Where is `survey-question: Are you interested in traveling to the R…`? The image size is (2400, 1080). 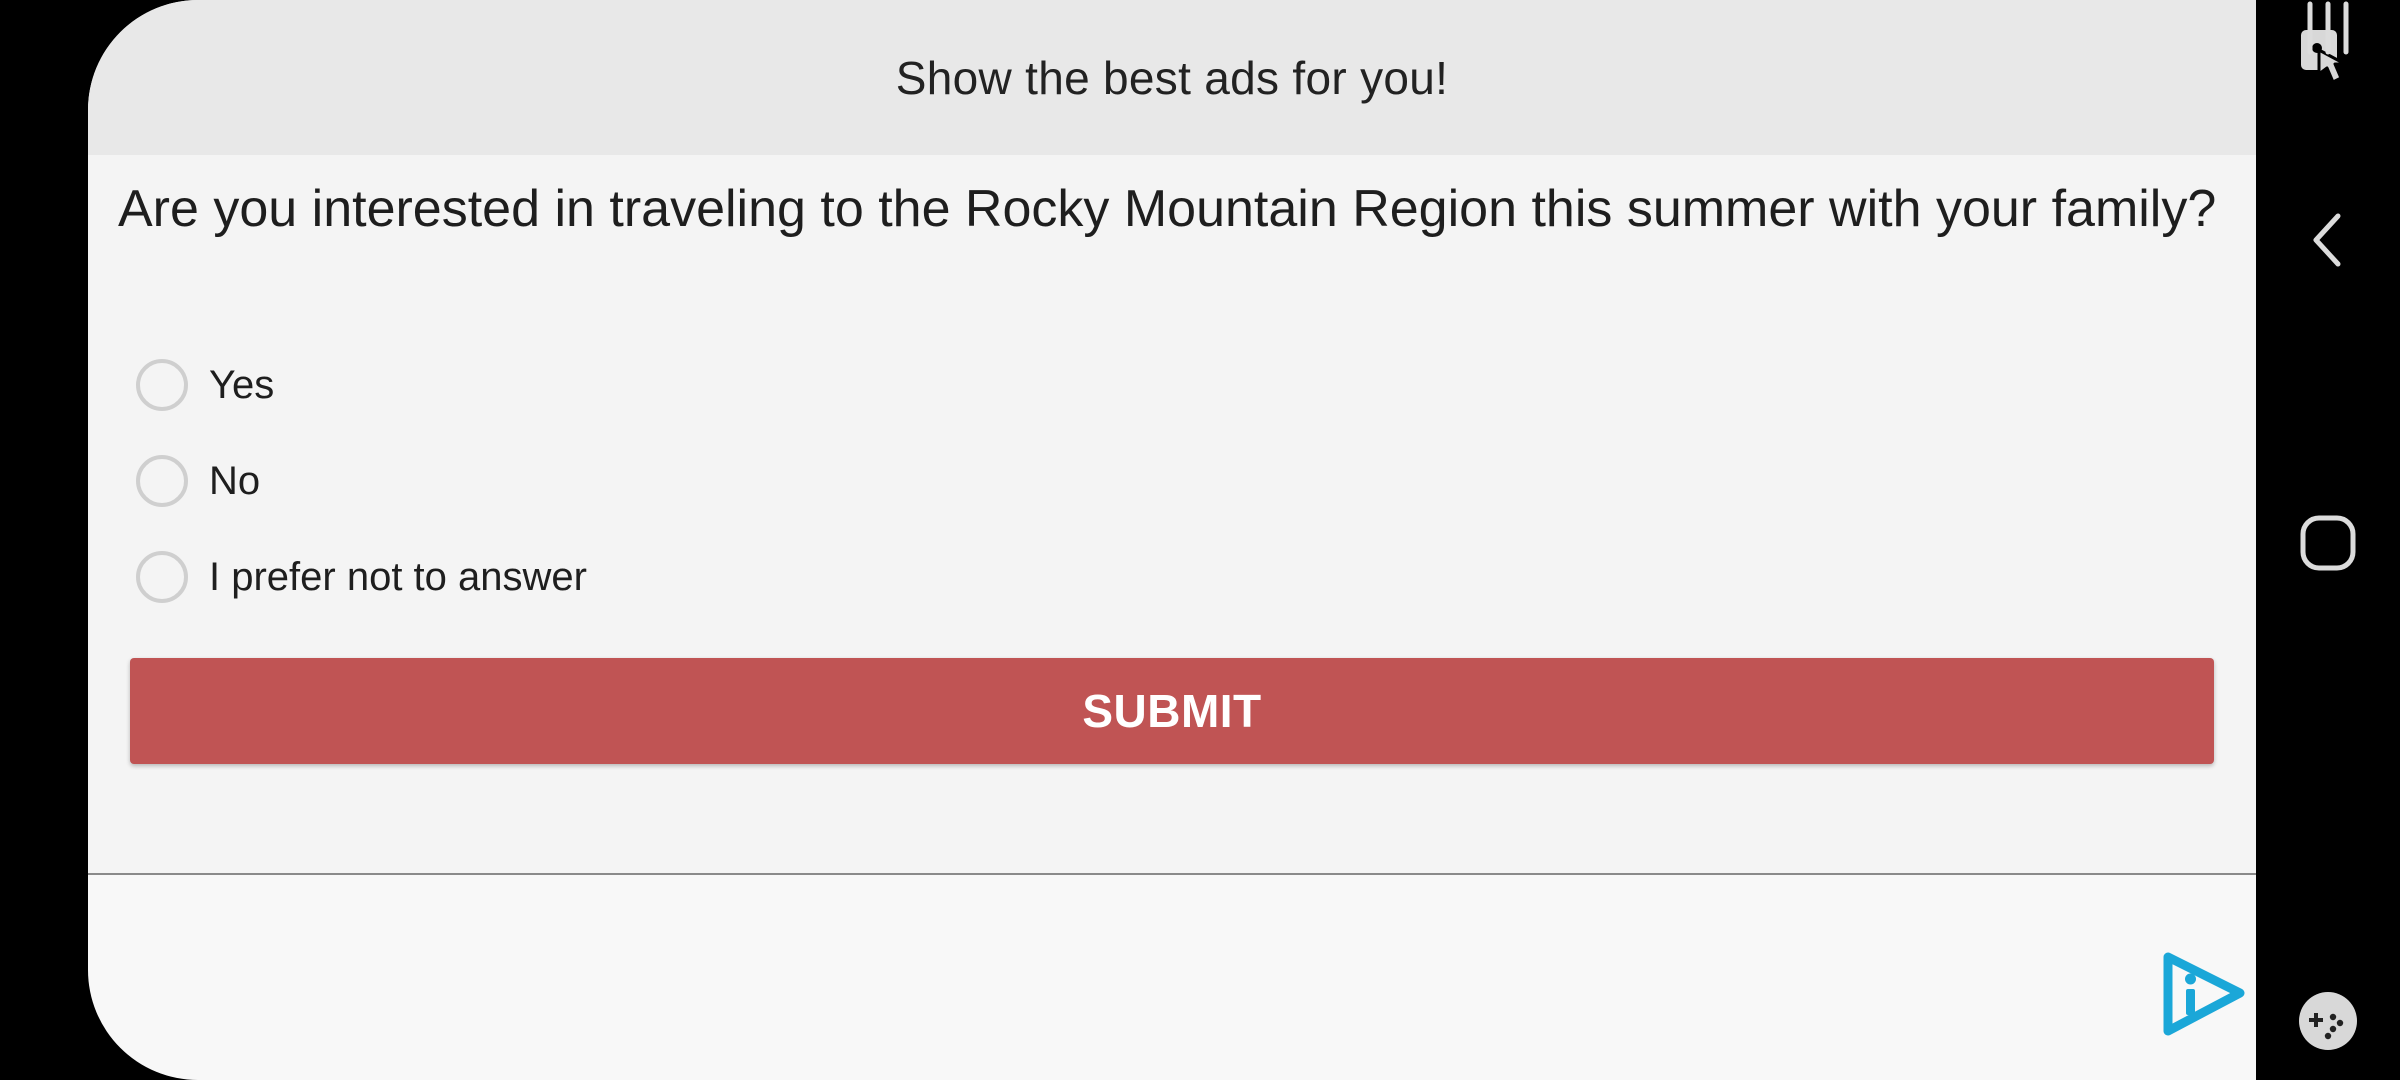
survey-question: Are you interested in traveling to the R… is located at coordinates (1167, 209).